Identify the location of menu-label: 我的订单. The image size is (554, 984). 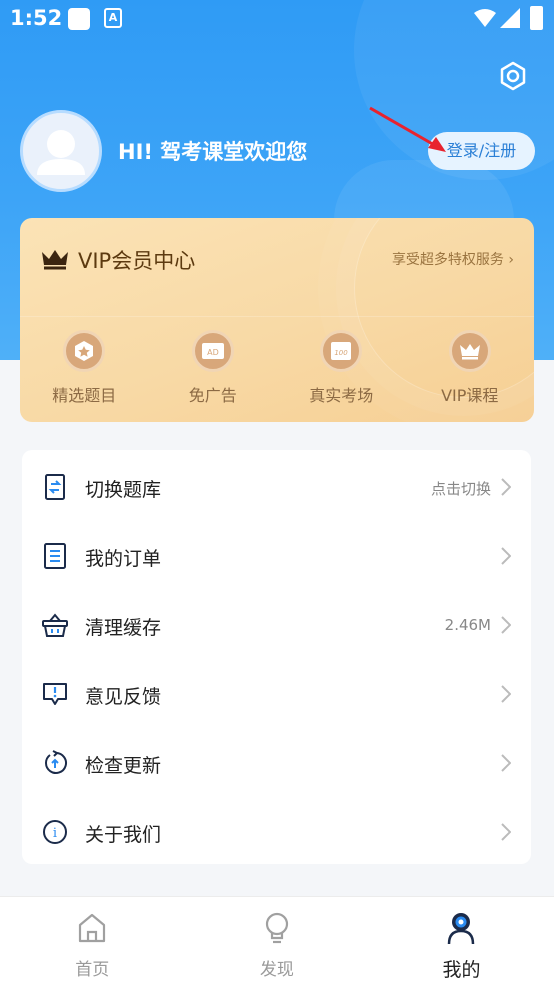
(123, 559).